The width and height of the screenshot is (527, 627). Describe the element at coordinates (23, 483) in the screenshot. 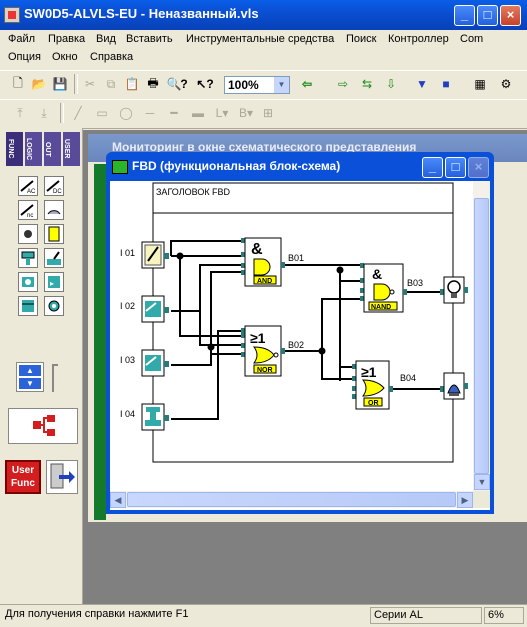

I see `user-func-line2: Func` at that location.